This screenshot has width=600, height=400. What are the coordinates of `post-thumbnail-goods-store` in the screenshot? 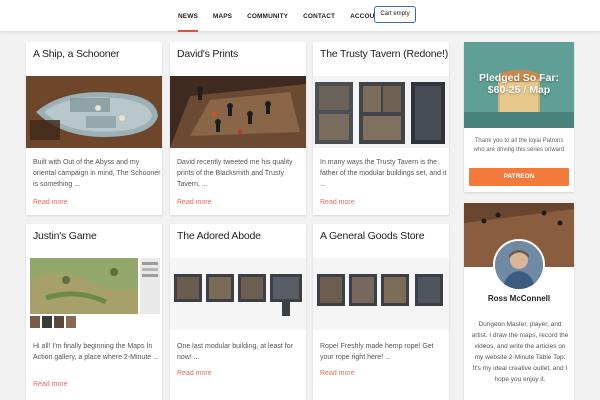 It's located at (381, 294).